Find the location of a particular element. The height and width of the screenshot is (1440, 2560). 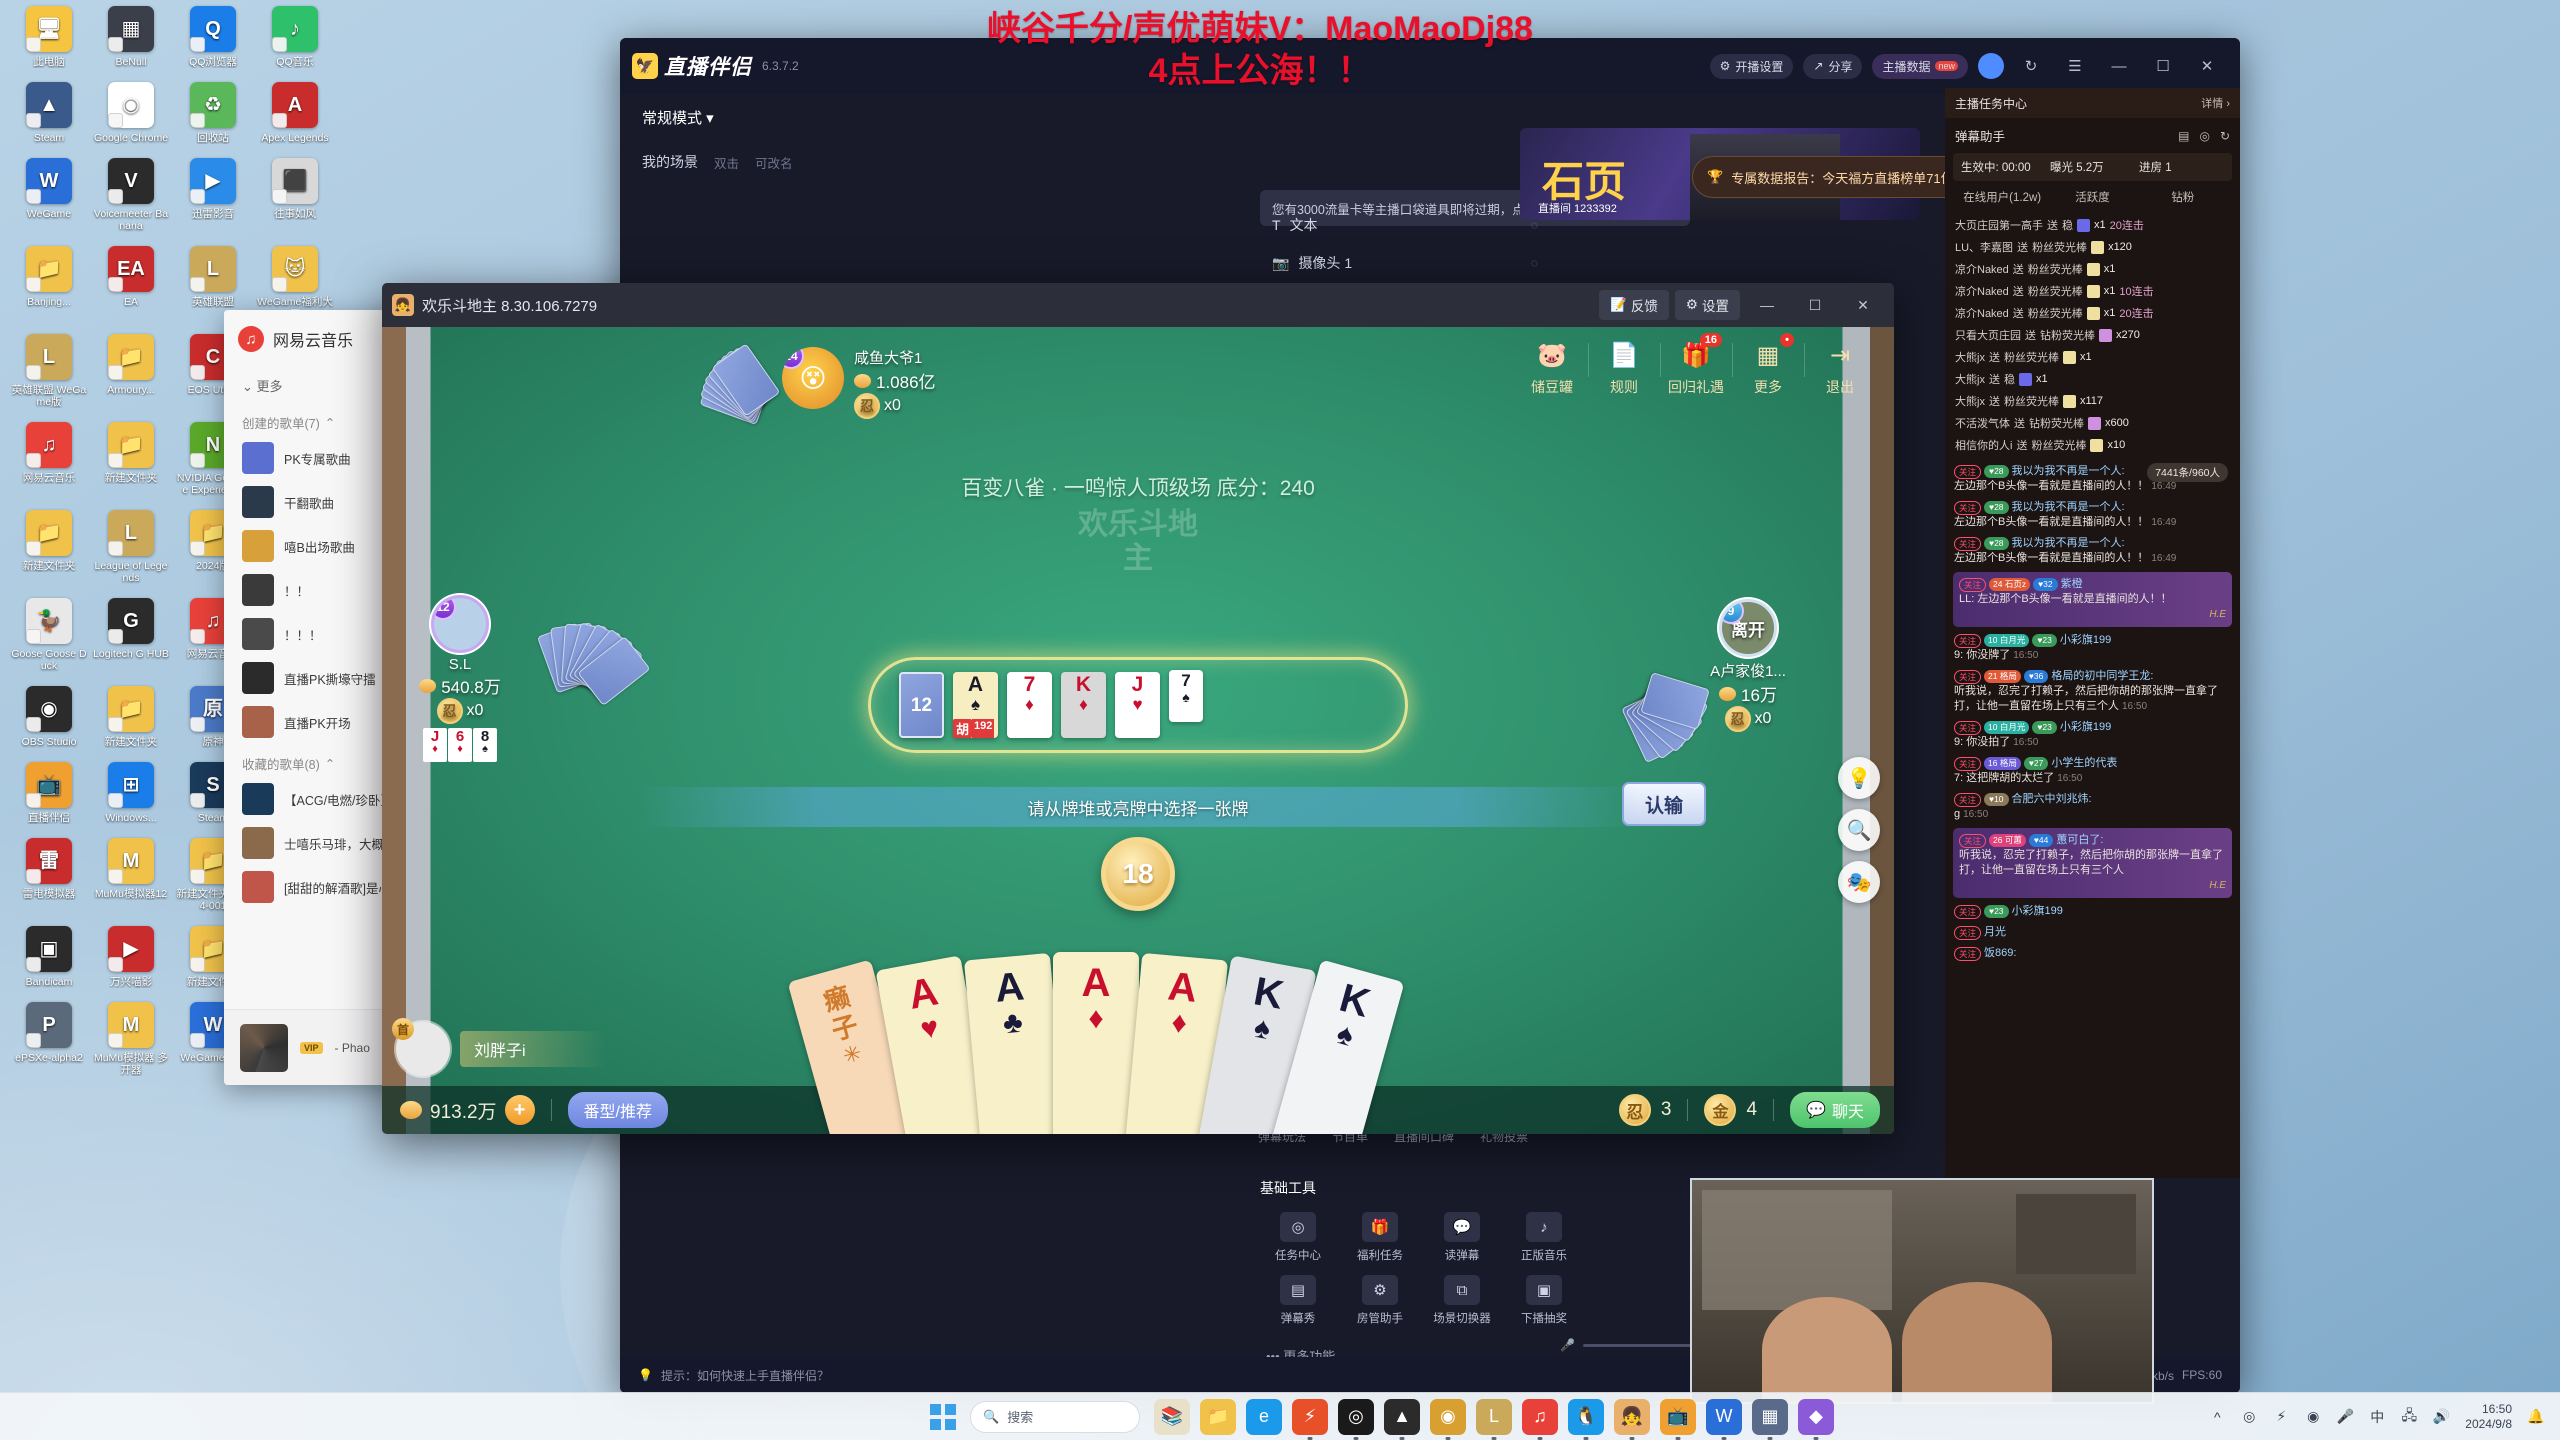

play-zone: 12 A ♠ 胡 192 7 ♦ K ♦ J ♥ 7 ♠ is located at coordinates (1138, 705).